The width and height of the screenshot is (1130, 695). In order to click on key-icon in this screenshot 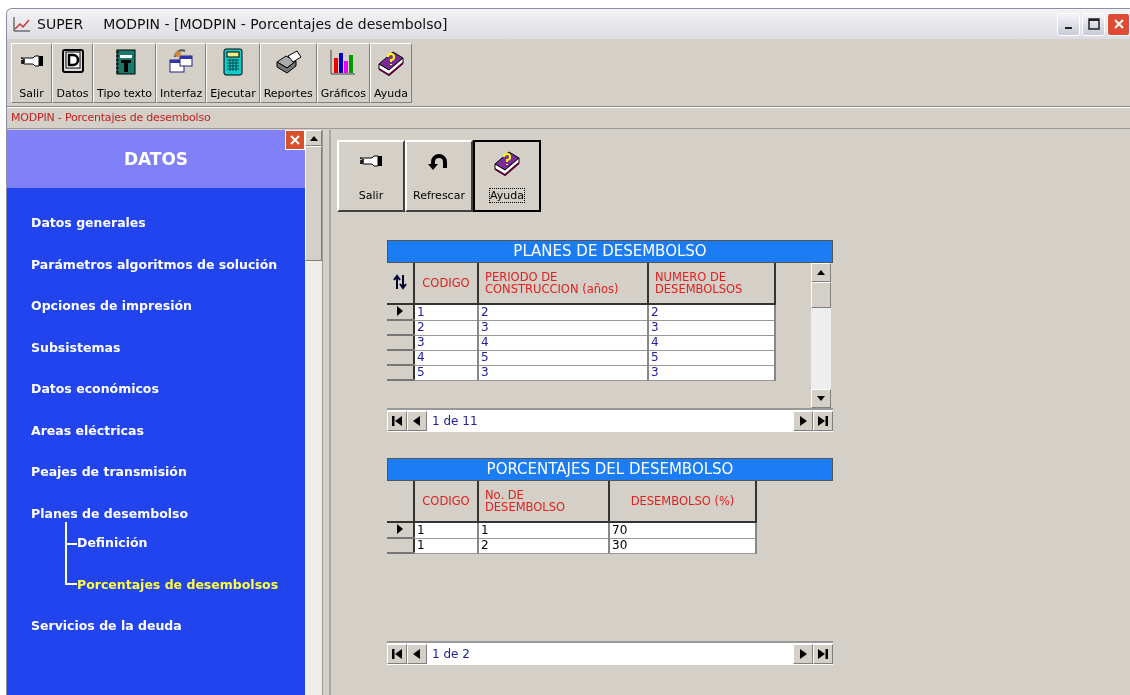, I will do `click(72, 61)`.